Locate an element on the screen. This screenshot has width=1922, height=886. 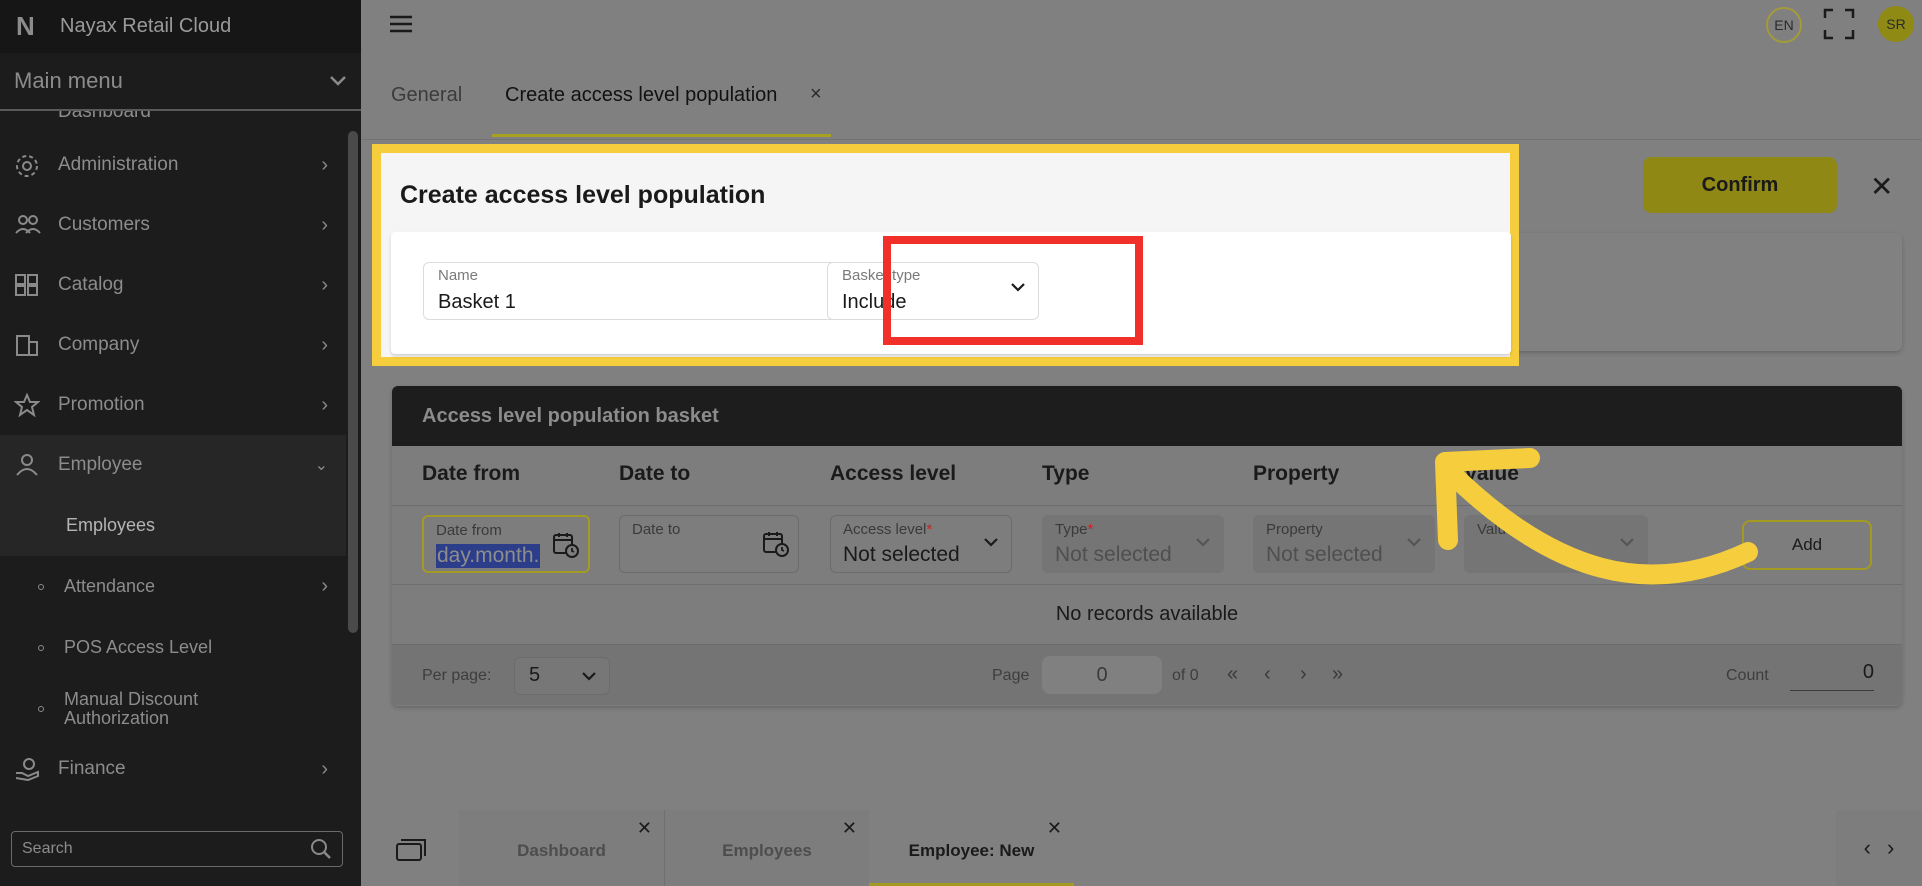
window-tab-label: Employees is located at coordinates (767, 850).